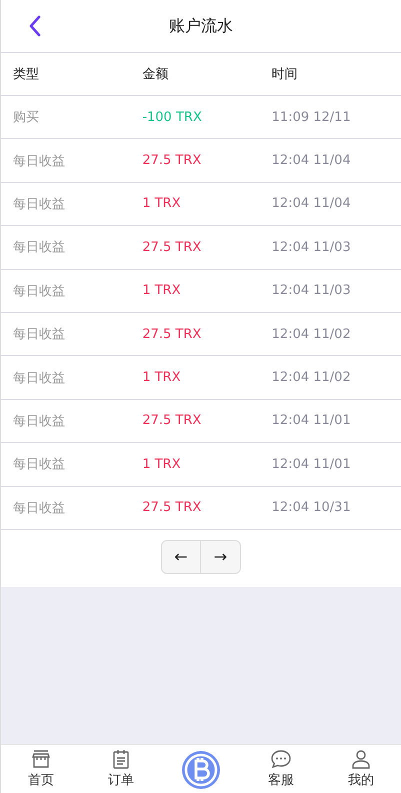  What do you see at coordinates (35, 26) in the screenshot?
I see `back-icon` at bounding box center [35, 26].